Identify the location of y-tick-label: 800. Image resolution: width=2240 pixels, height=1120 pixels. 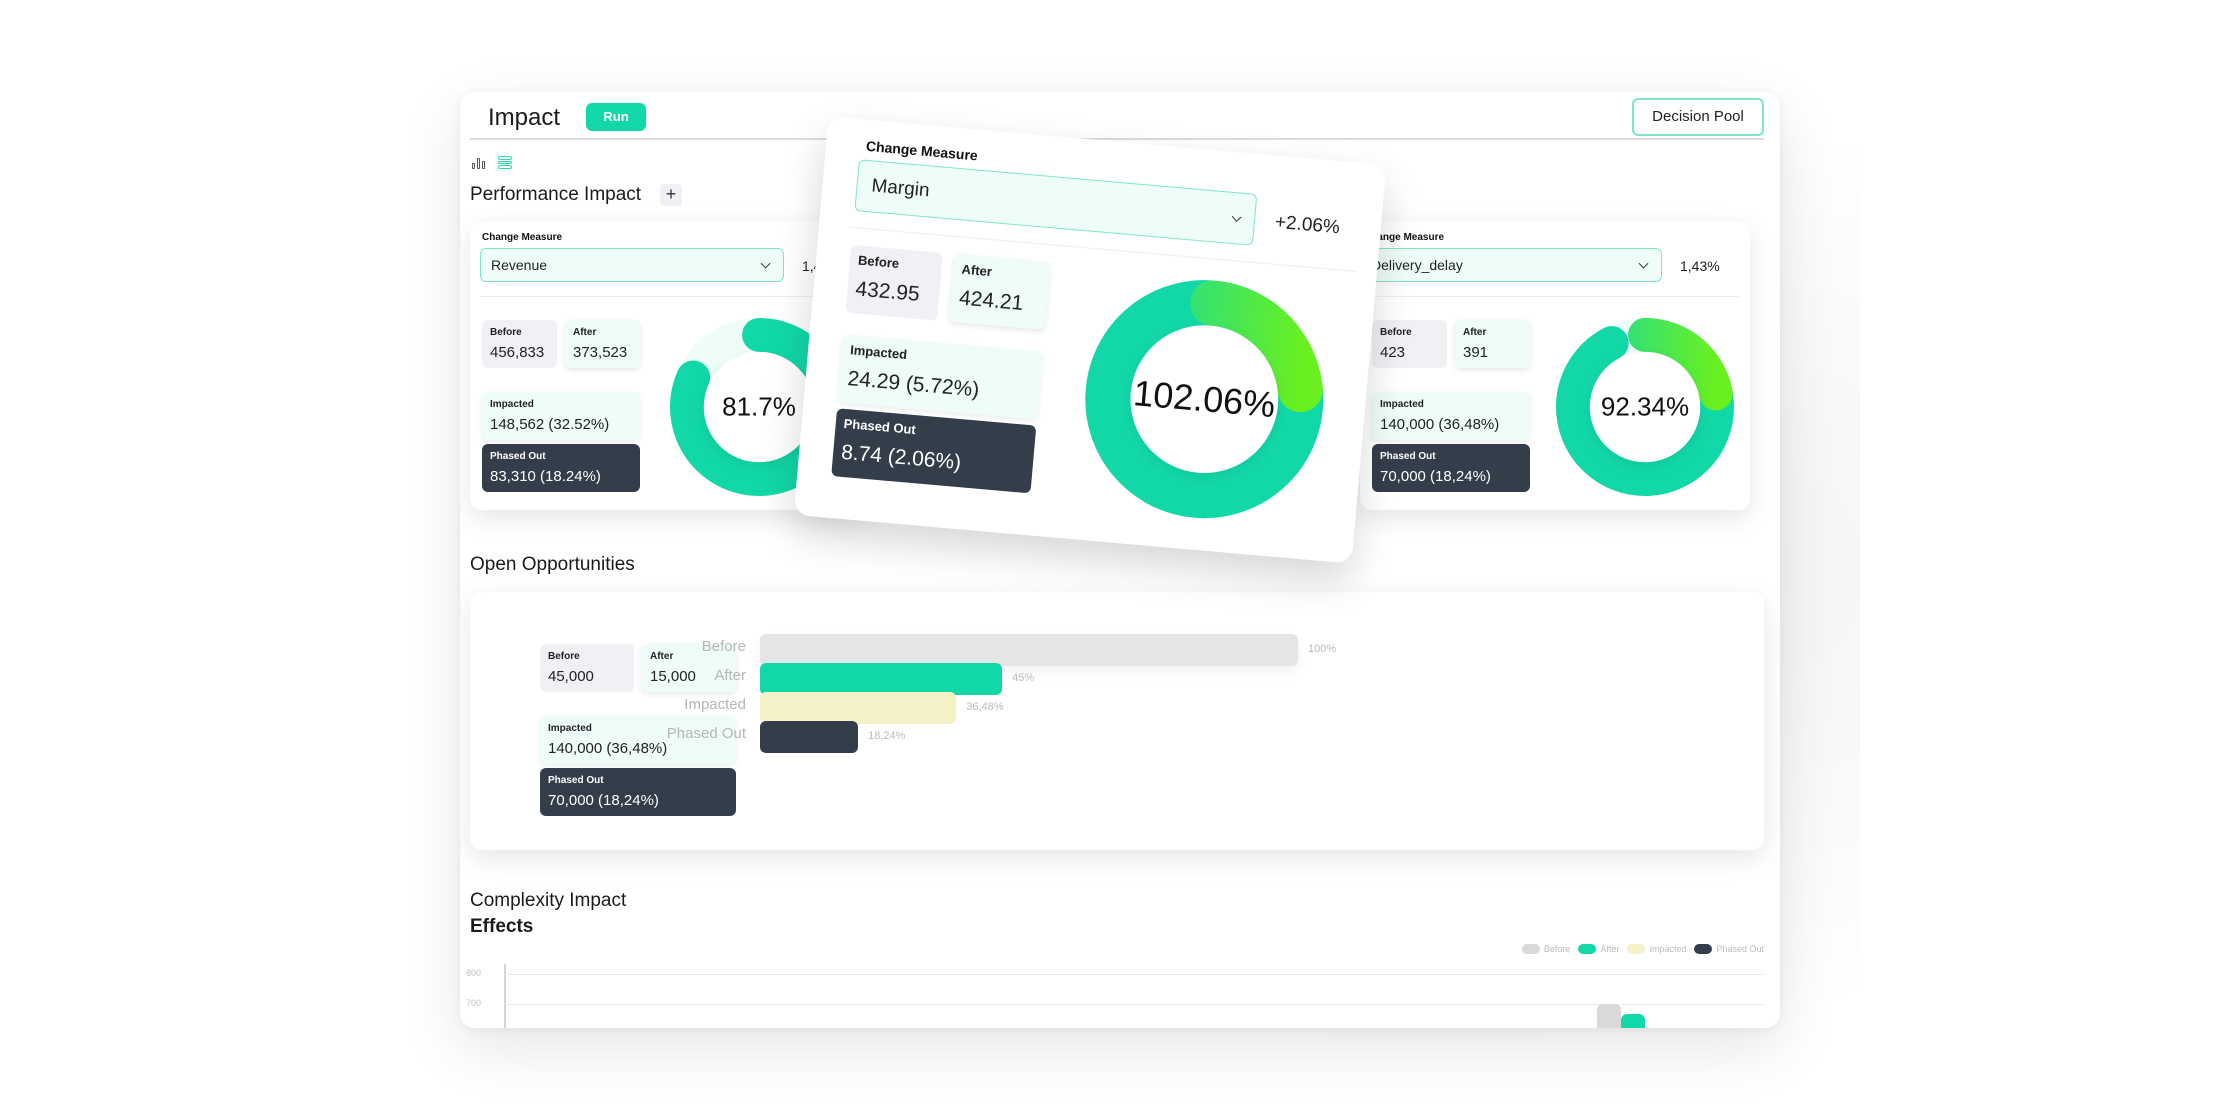
(474, 973).